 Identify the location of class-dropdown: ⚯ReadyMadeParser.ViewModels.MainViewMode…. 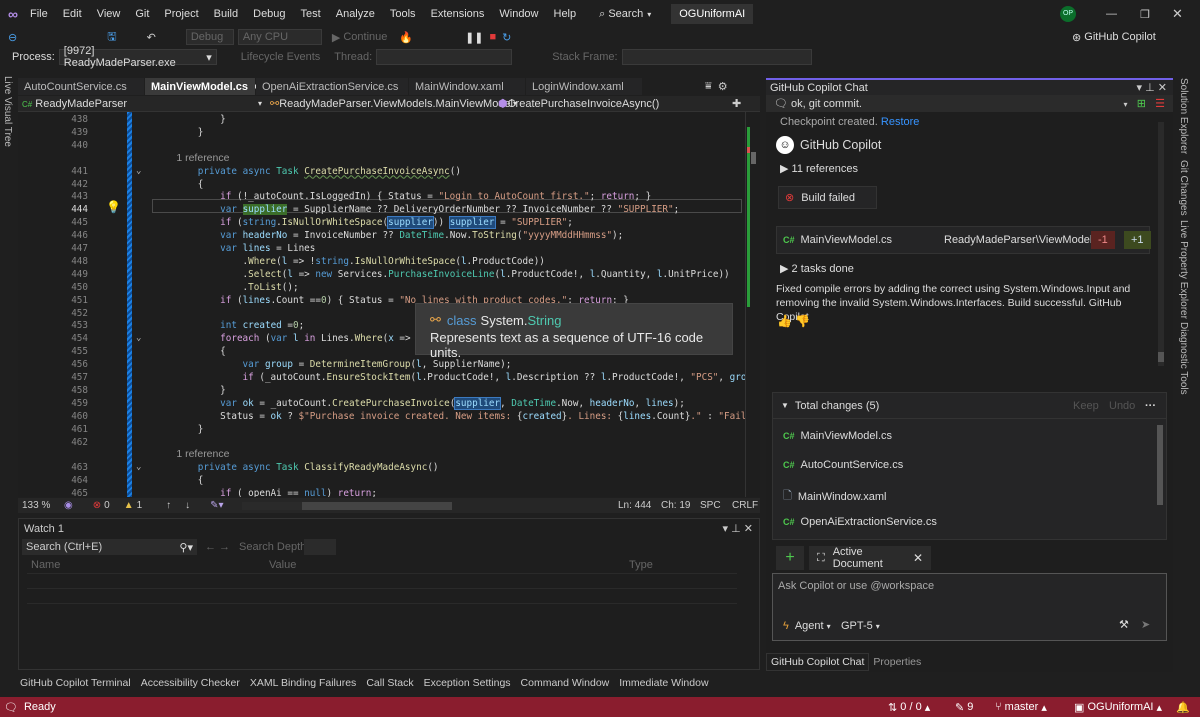
(389, 103).